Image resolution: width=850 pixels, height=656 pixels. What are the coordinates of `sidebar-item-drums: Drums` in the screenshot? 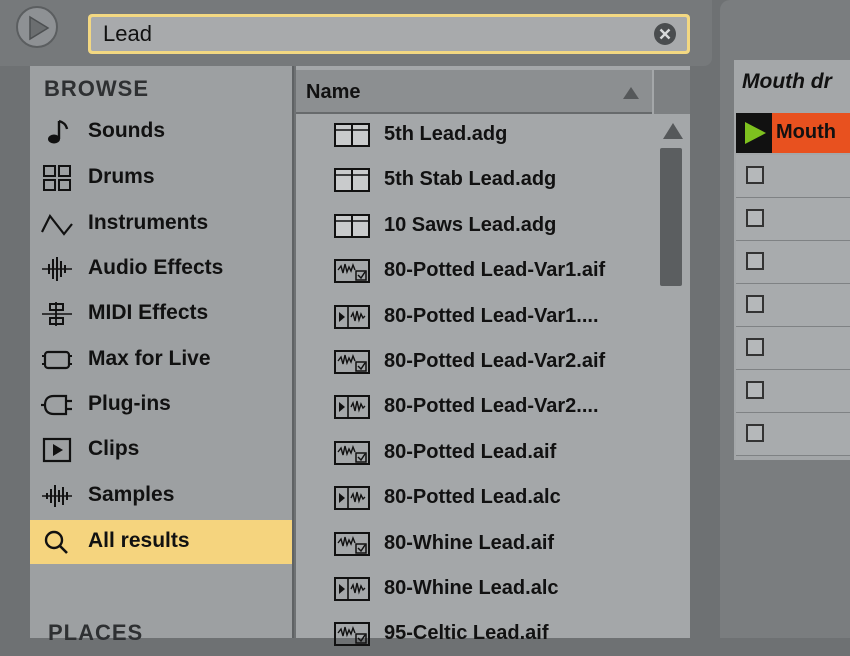 It's located at (161, 178).